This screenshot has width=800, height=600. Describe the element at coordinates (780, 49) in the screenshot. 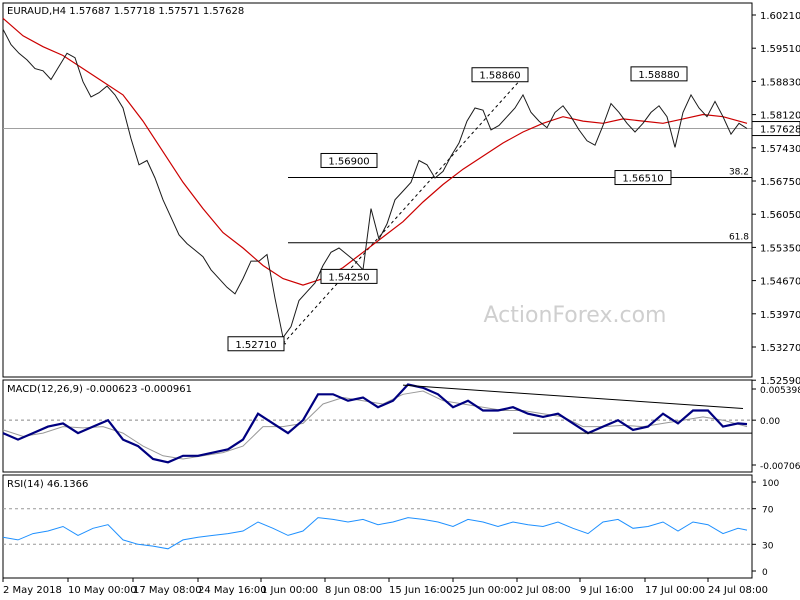

I see `price-tick-label: 1.59510` at that location.